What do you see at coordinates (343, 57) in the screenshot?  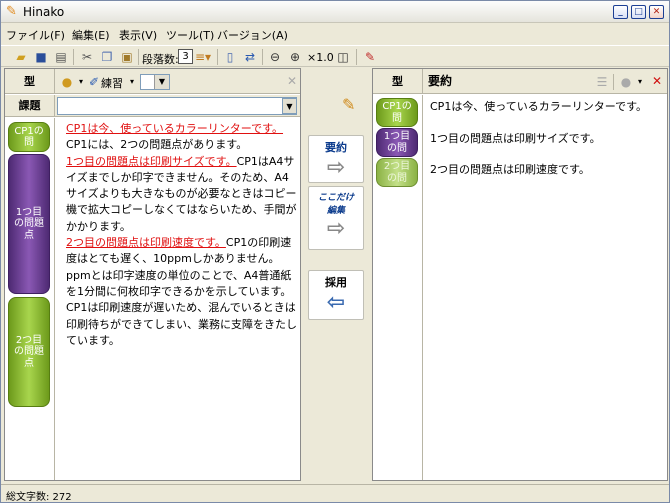 I see `split-view-icon: ◫` at bounding box center [343, 57].